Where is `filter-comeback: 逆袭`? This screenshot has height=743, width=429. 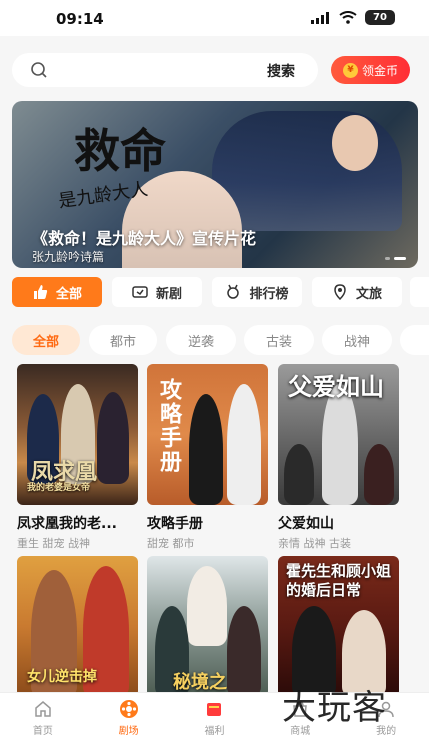
filter-comeback: 逆袭 is located at coordinates (201, 340).